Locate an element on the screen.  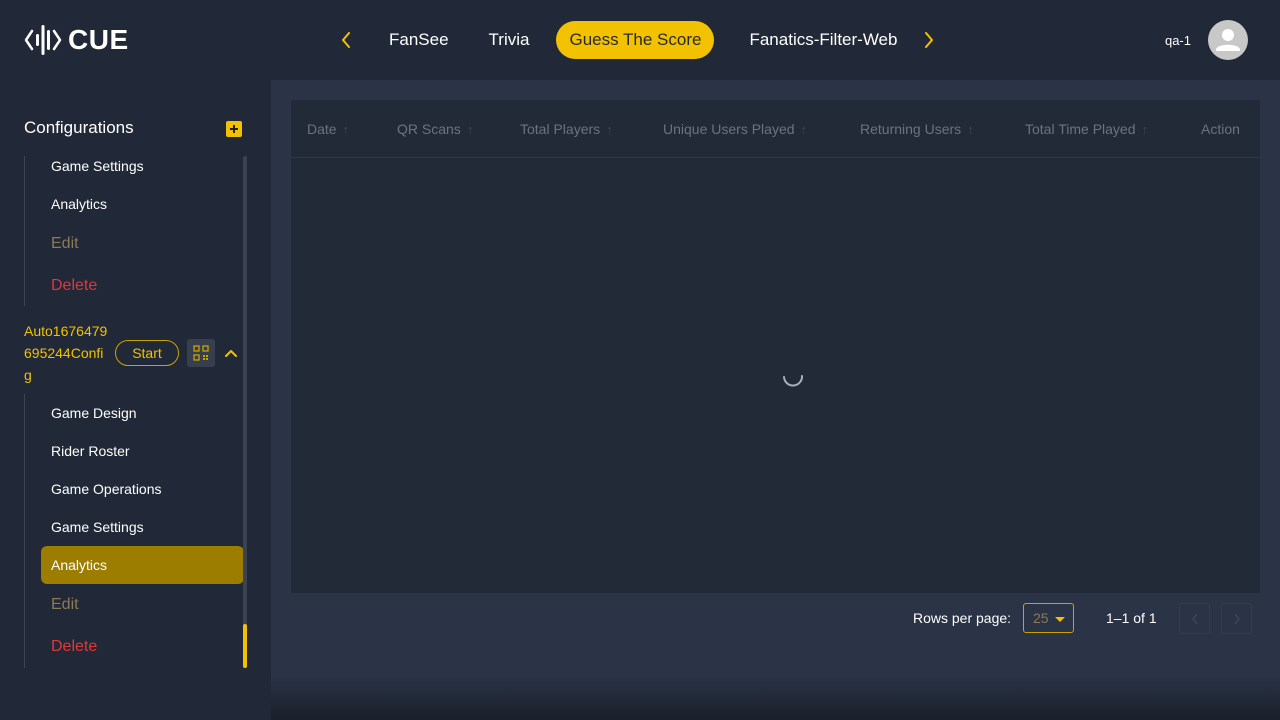
column-label: QR Scans is located at coordinates (429, 129).